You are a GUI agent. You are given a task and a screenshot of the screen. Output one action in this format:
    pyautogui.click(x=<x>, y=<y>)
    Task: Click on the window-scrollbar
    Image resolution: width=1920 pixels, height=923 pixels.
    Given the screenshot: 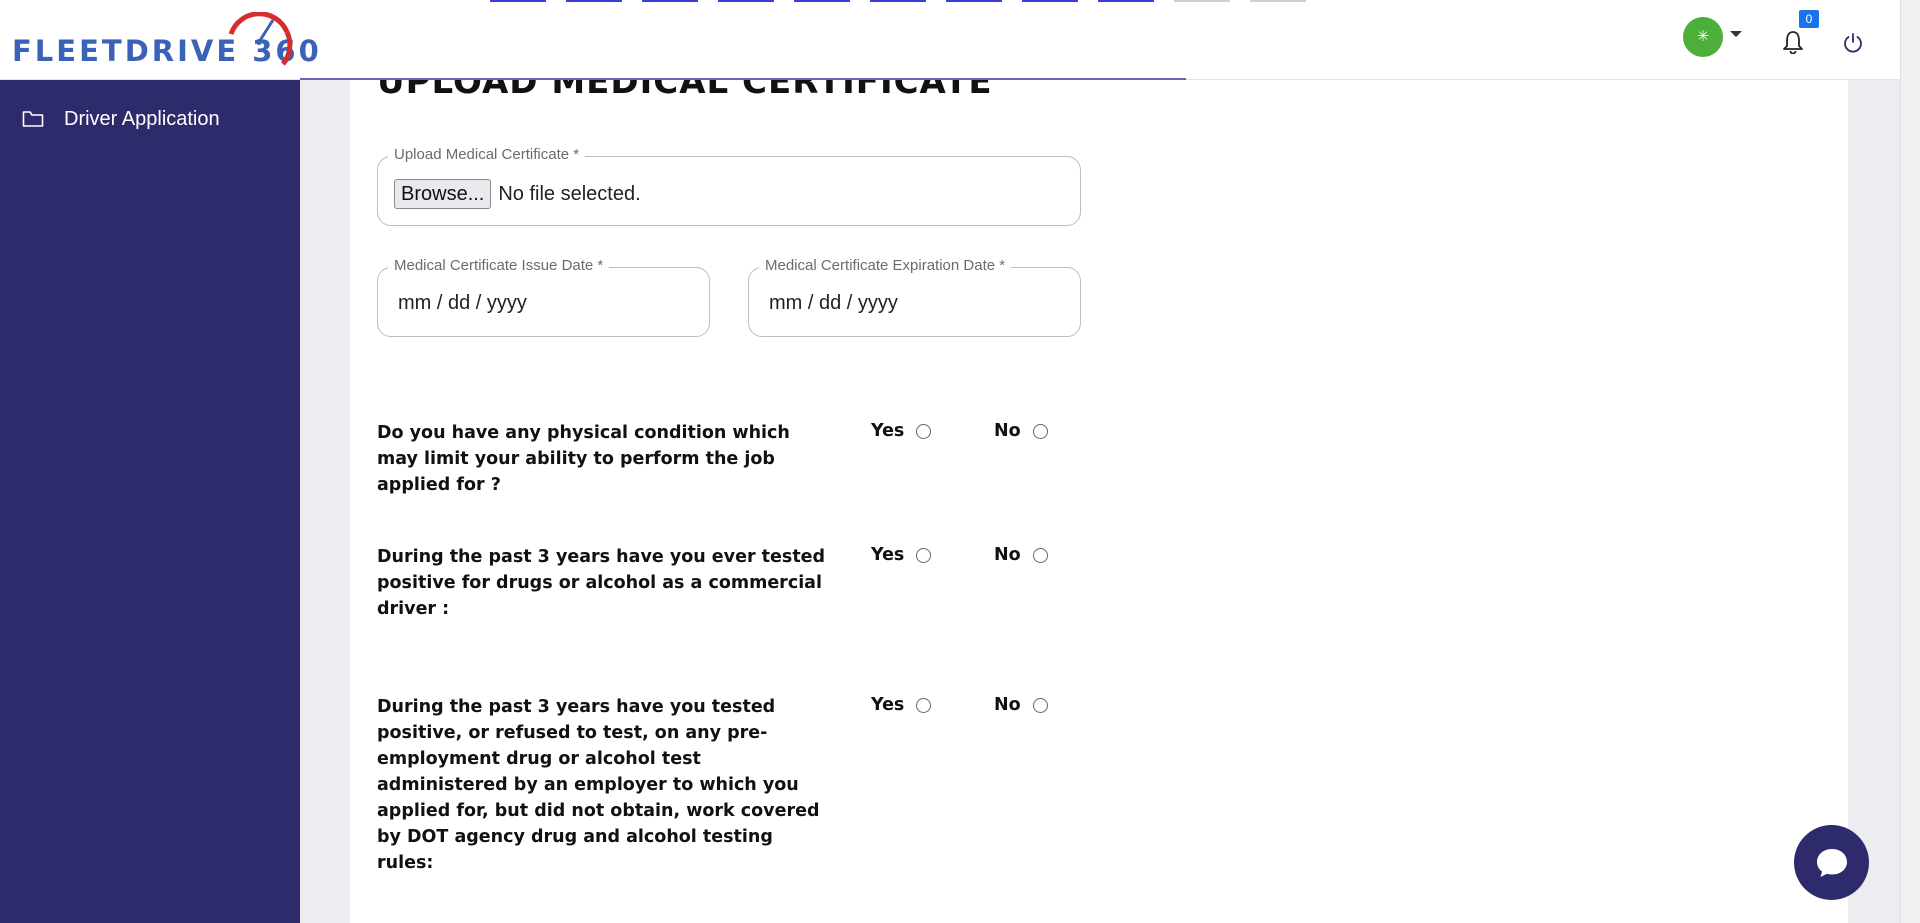 What is the action you would take?
    pyautogui.click(x=1910, y=461)
    